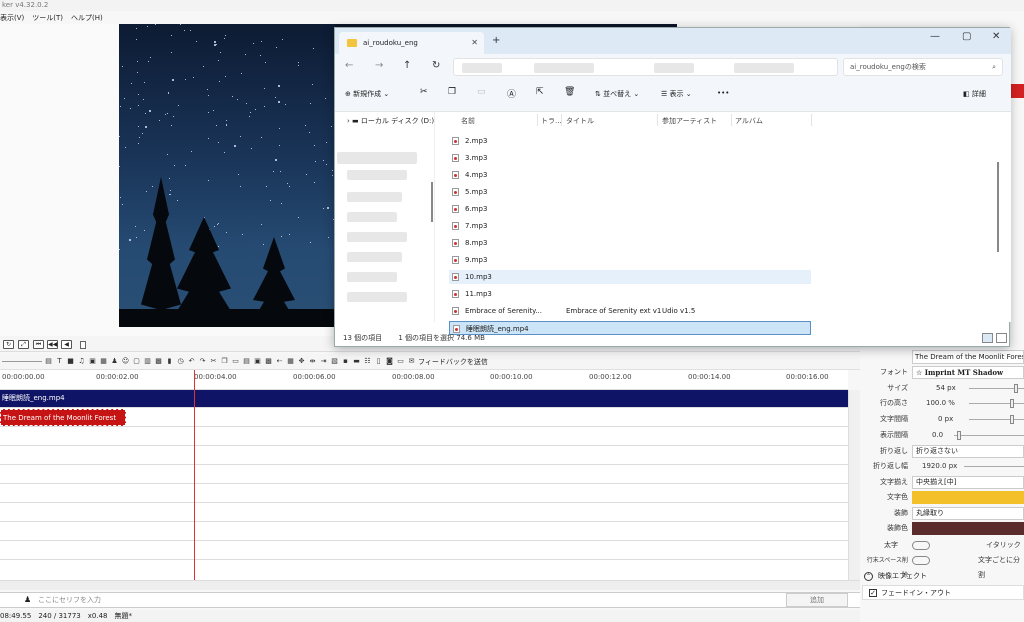  What do you see at coordinates (194, 476) in the screenshot?
I see `playhead` at bounding box center [194, 476].